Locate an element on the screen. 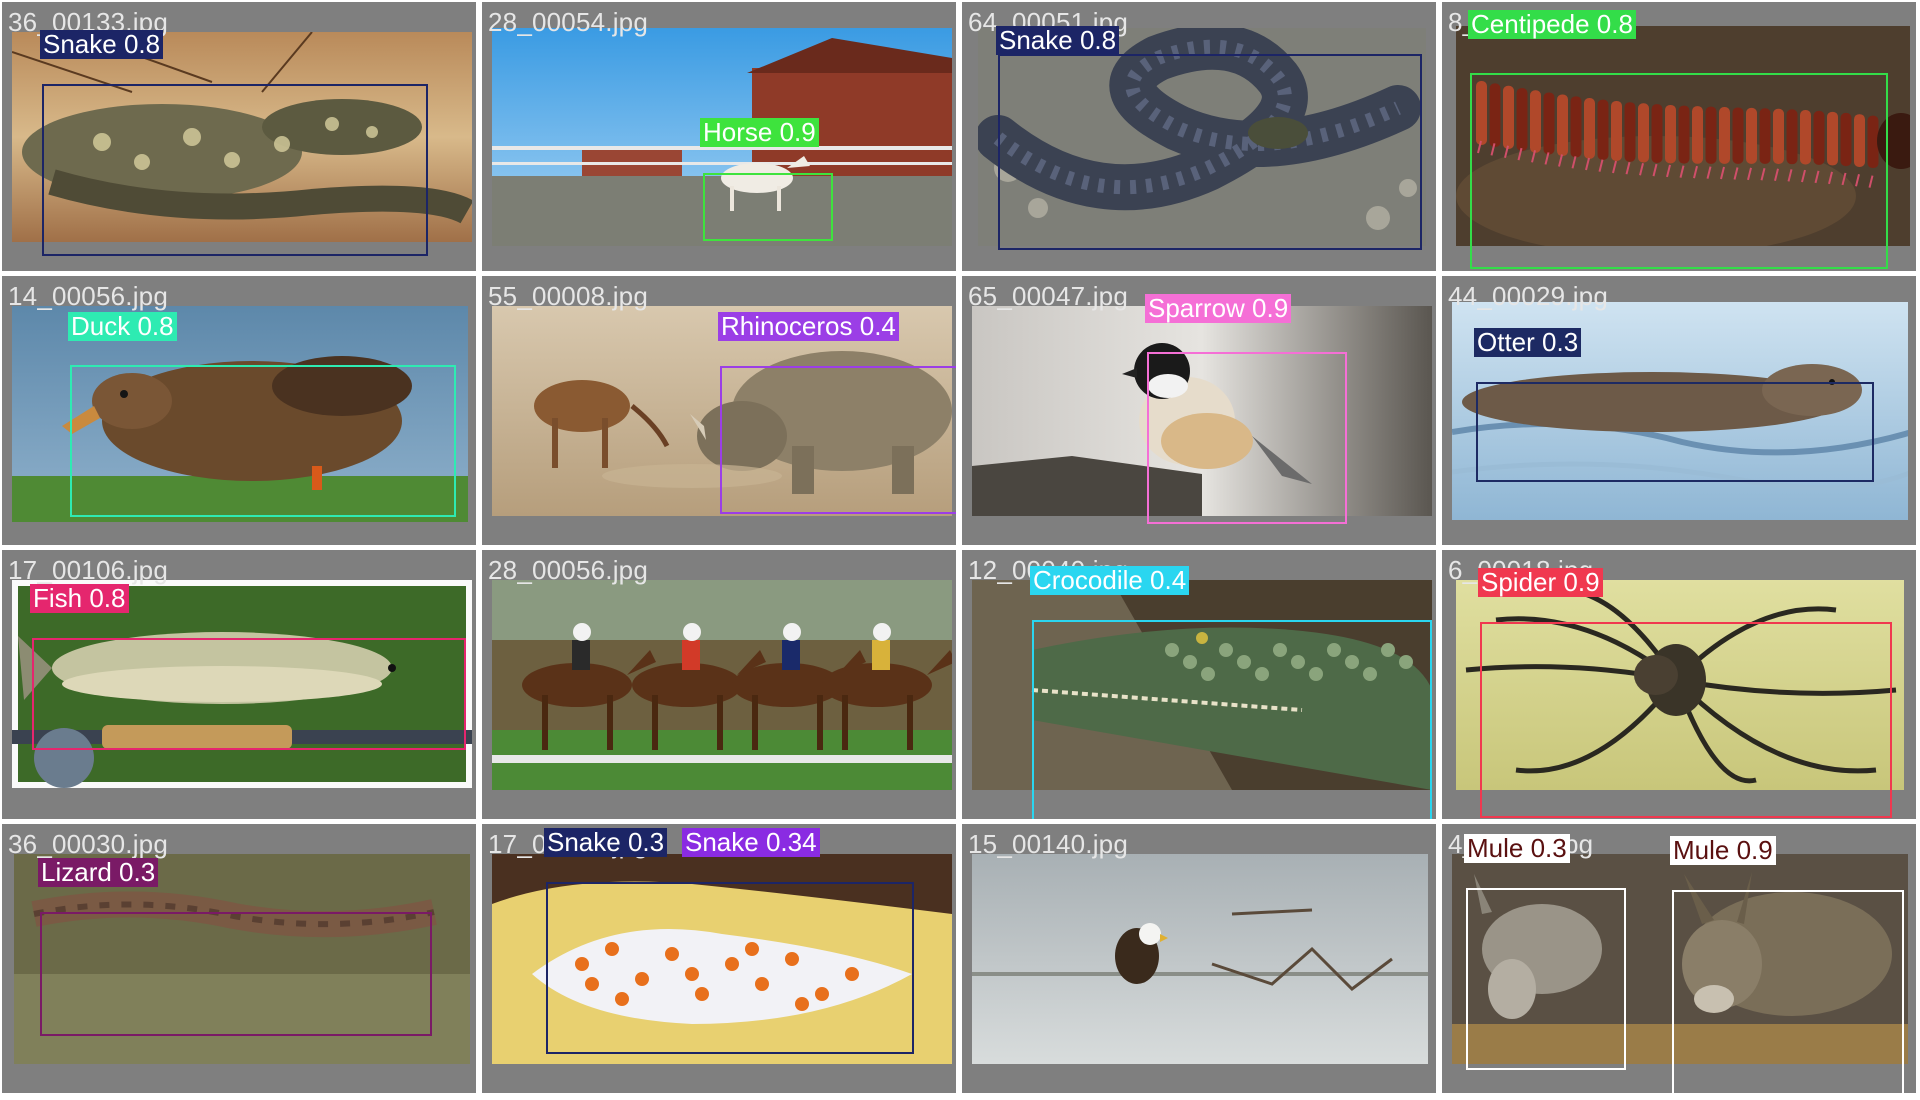  detection-label: Rhinoceros 0.4 is located at coordinates (808, 326).